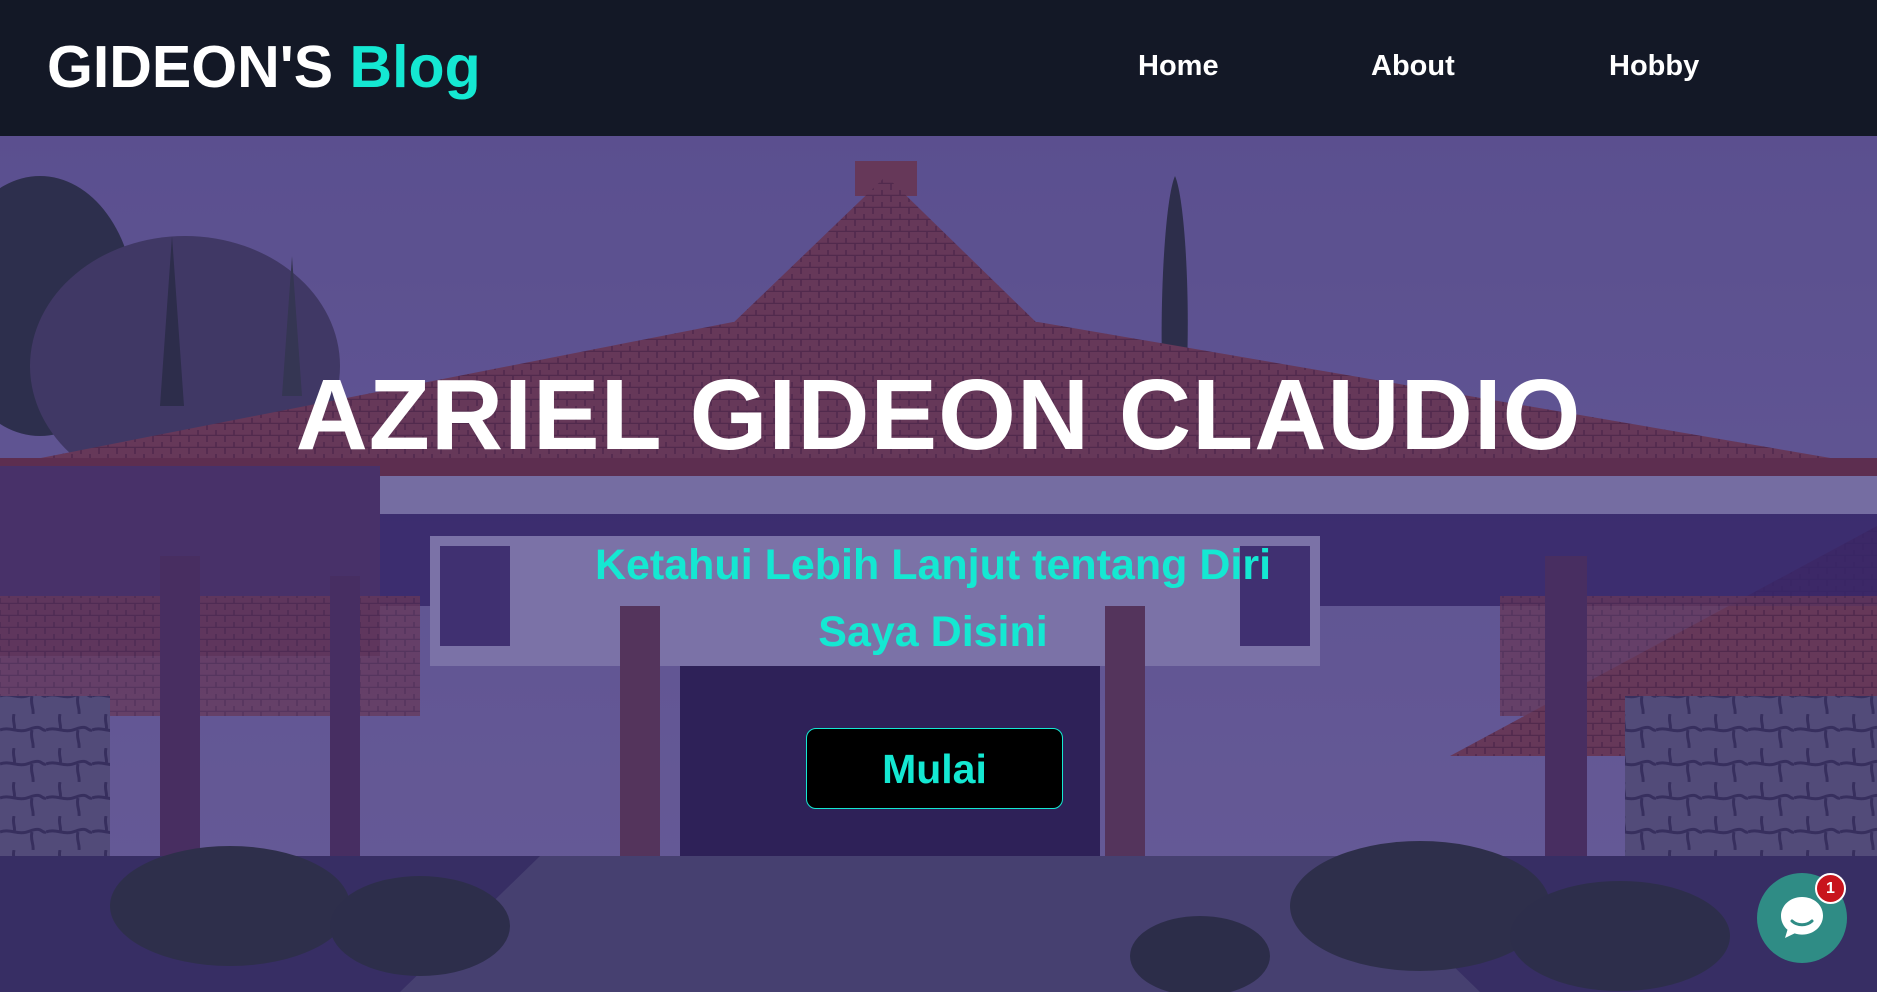 This screenshot has width=1877, height=992. What do you see at coordinates (934, 768) in the screenshot?
I see `start-button: Mulai` at bounding box center [934, 768].